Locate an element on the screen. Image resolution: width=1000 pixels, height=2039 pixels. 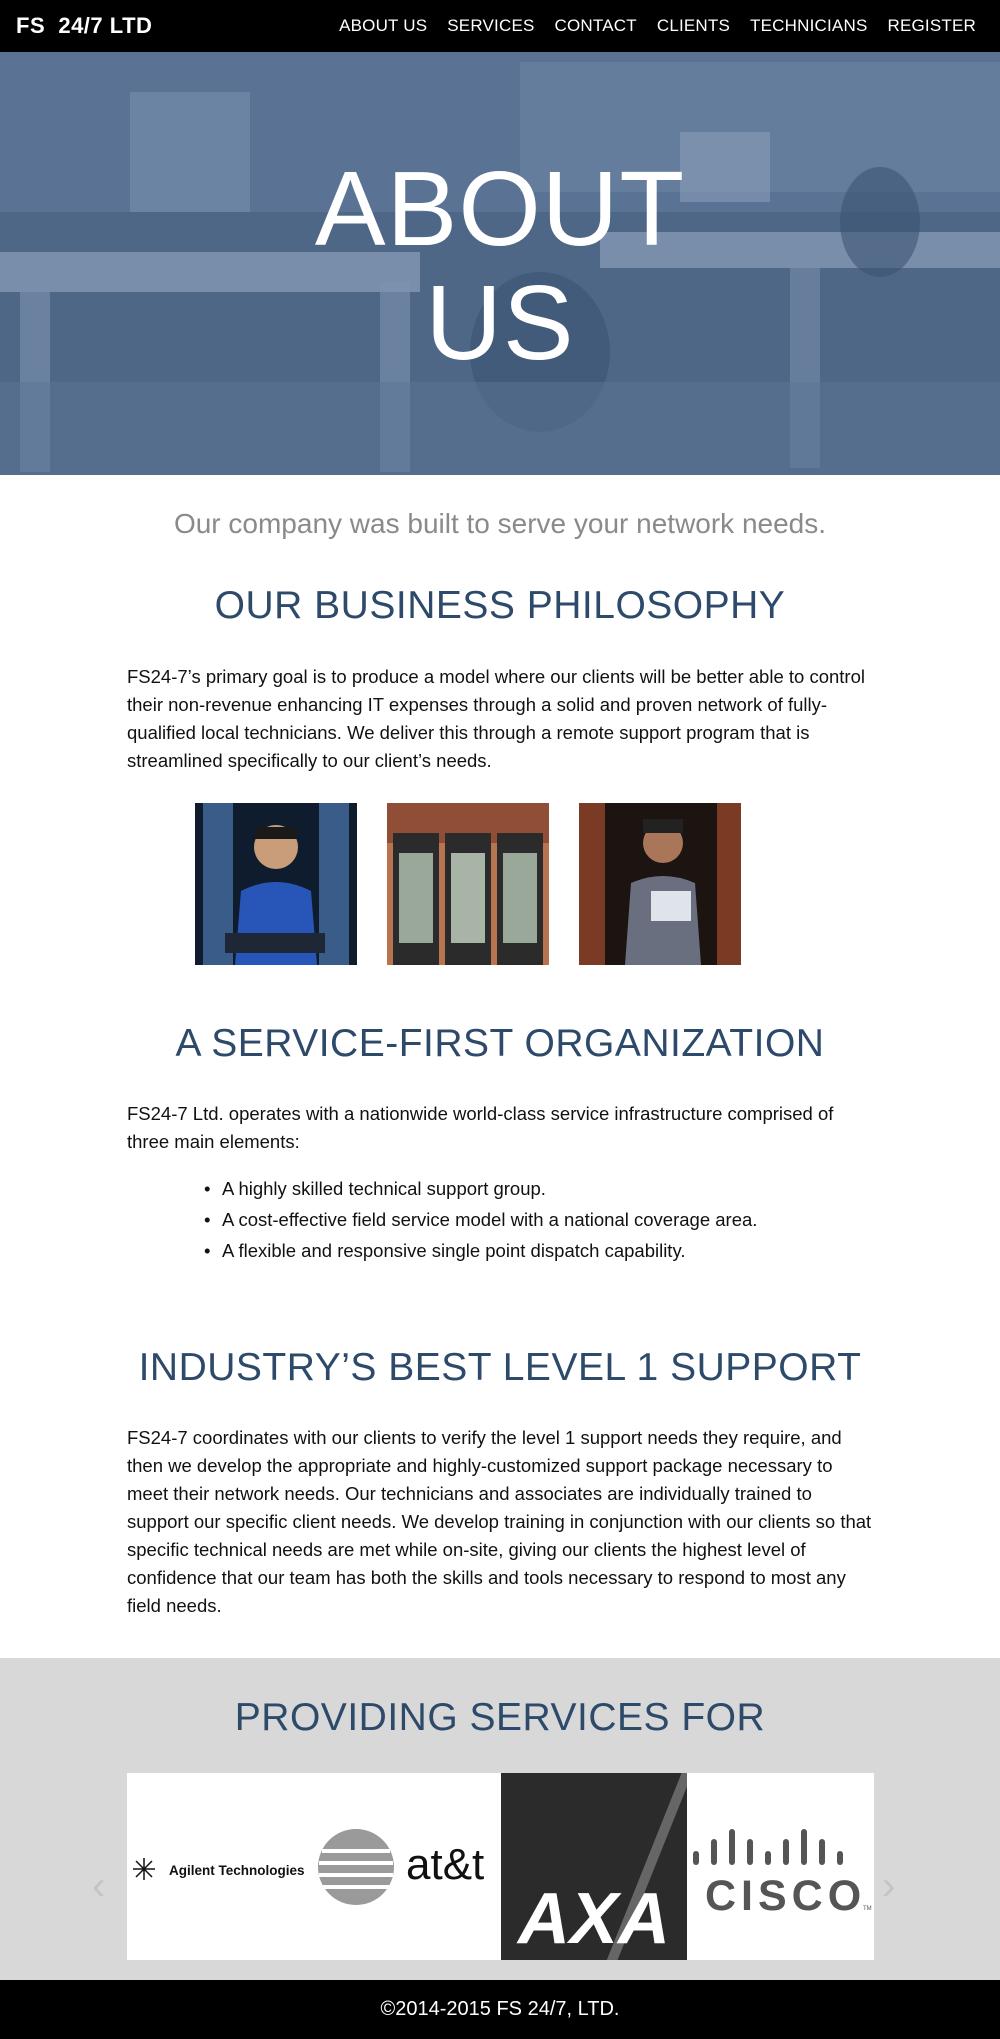
hero-title: ABOUT US is located at coordinates (500, 266).